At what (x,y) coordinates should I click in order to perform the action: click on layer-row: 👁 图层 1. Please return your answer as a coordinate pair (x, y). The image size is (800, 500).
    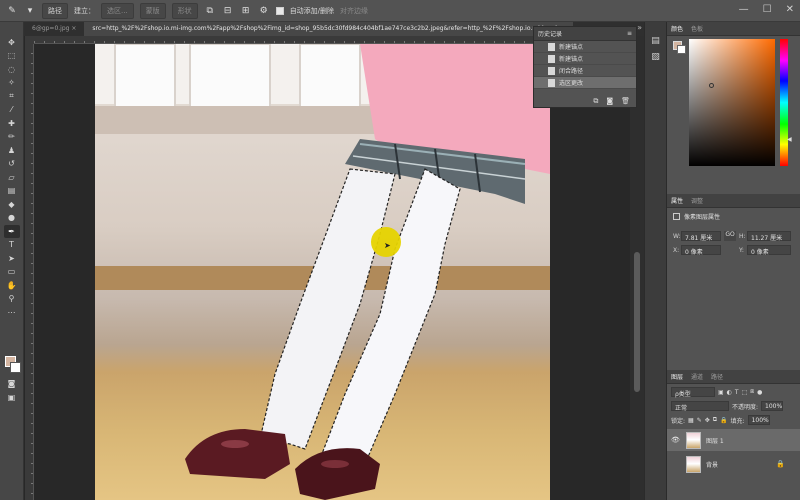
    Looking at the image, I should click on (733, 440).